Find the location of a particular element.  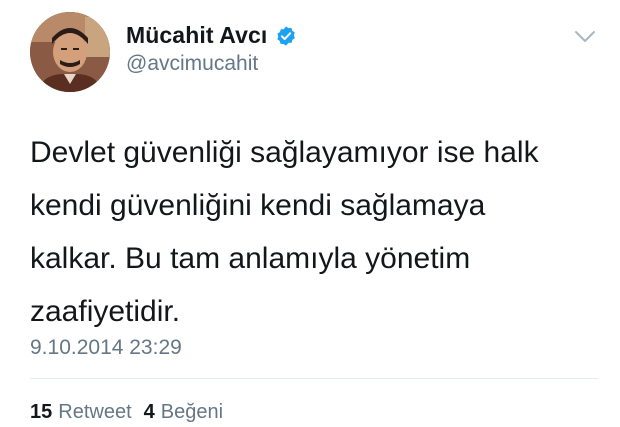

avatar-image is located at coordinates (70, 52).